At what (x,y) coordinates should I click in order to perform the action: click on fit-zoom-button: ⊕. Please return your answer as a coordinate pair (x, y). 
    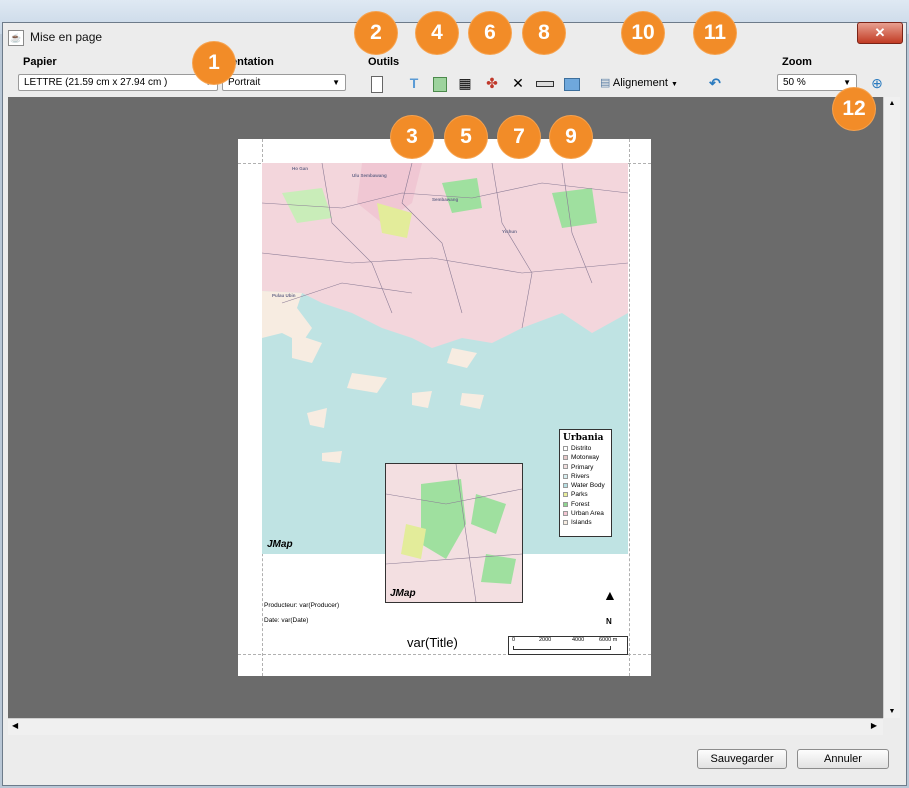
    Looking at the image, I should click on (877, 83).